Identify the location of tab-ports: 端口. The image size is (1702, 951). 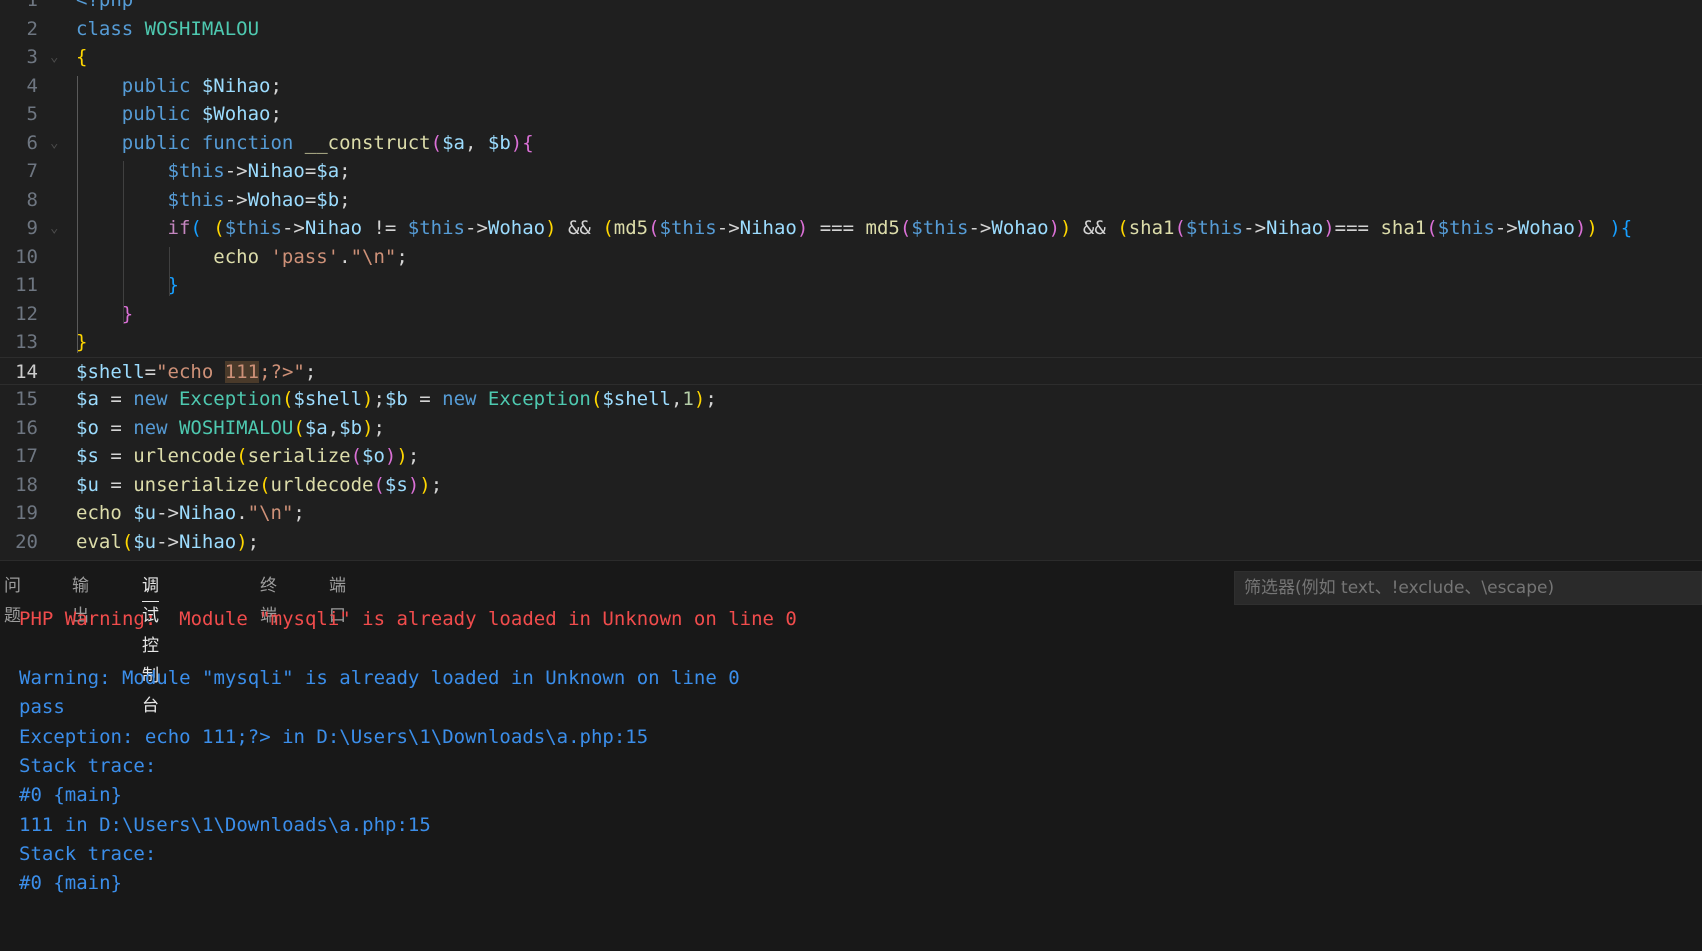
(337, 598).